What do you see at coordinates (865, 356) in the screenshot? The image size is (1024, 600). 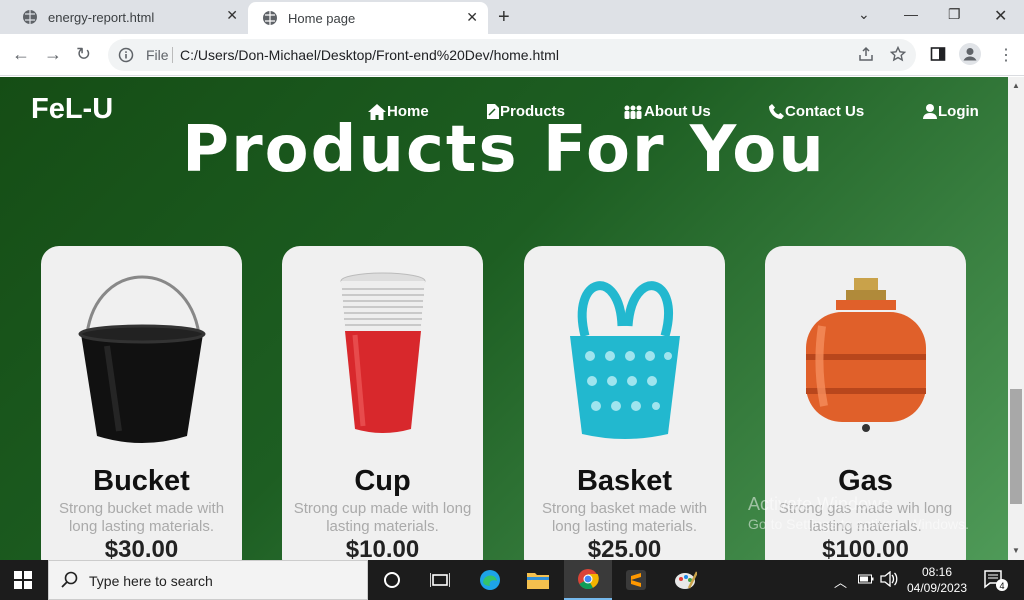 I see `gas-cylinder-image` at bounding box center [865, 356].